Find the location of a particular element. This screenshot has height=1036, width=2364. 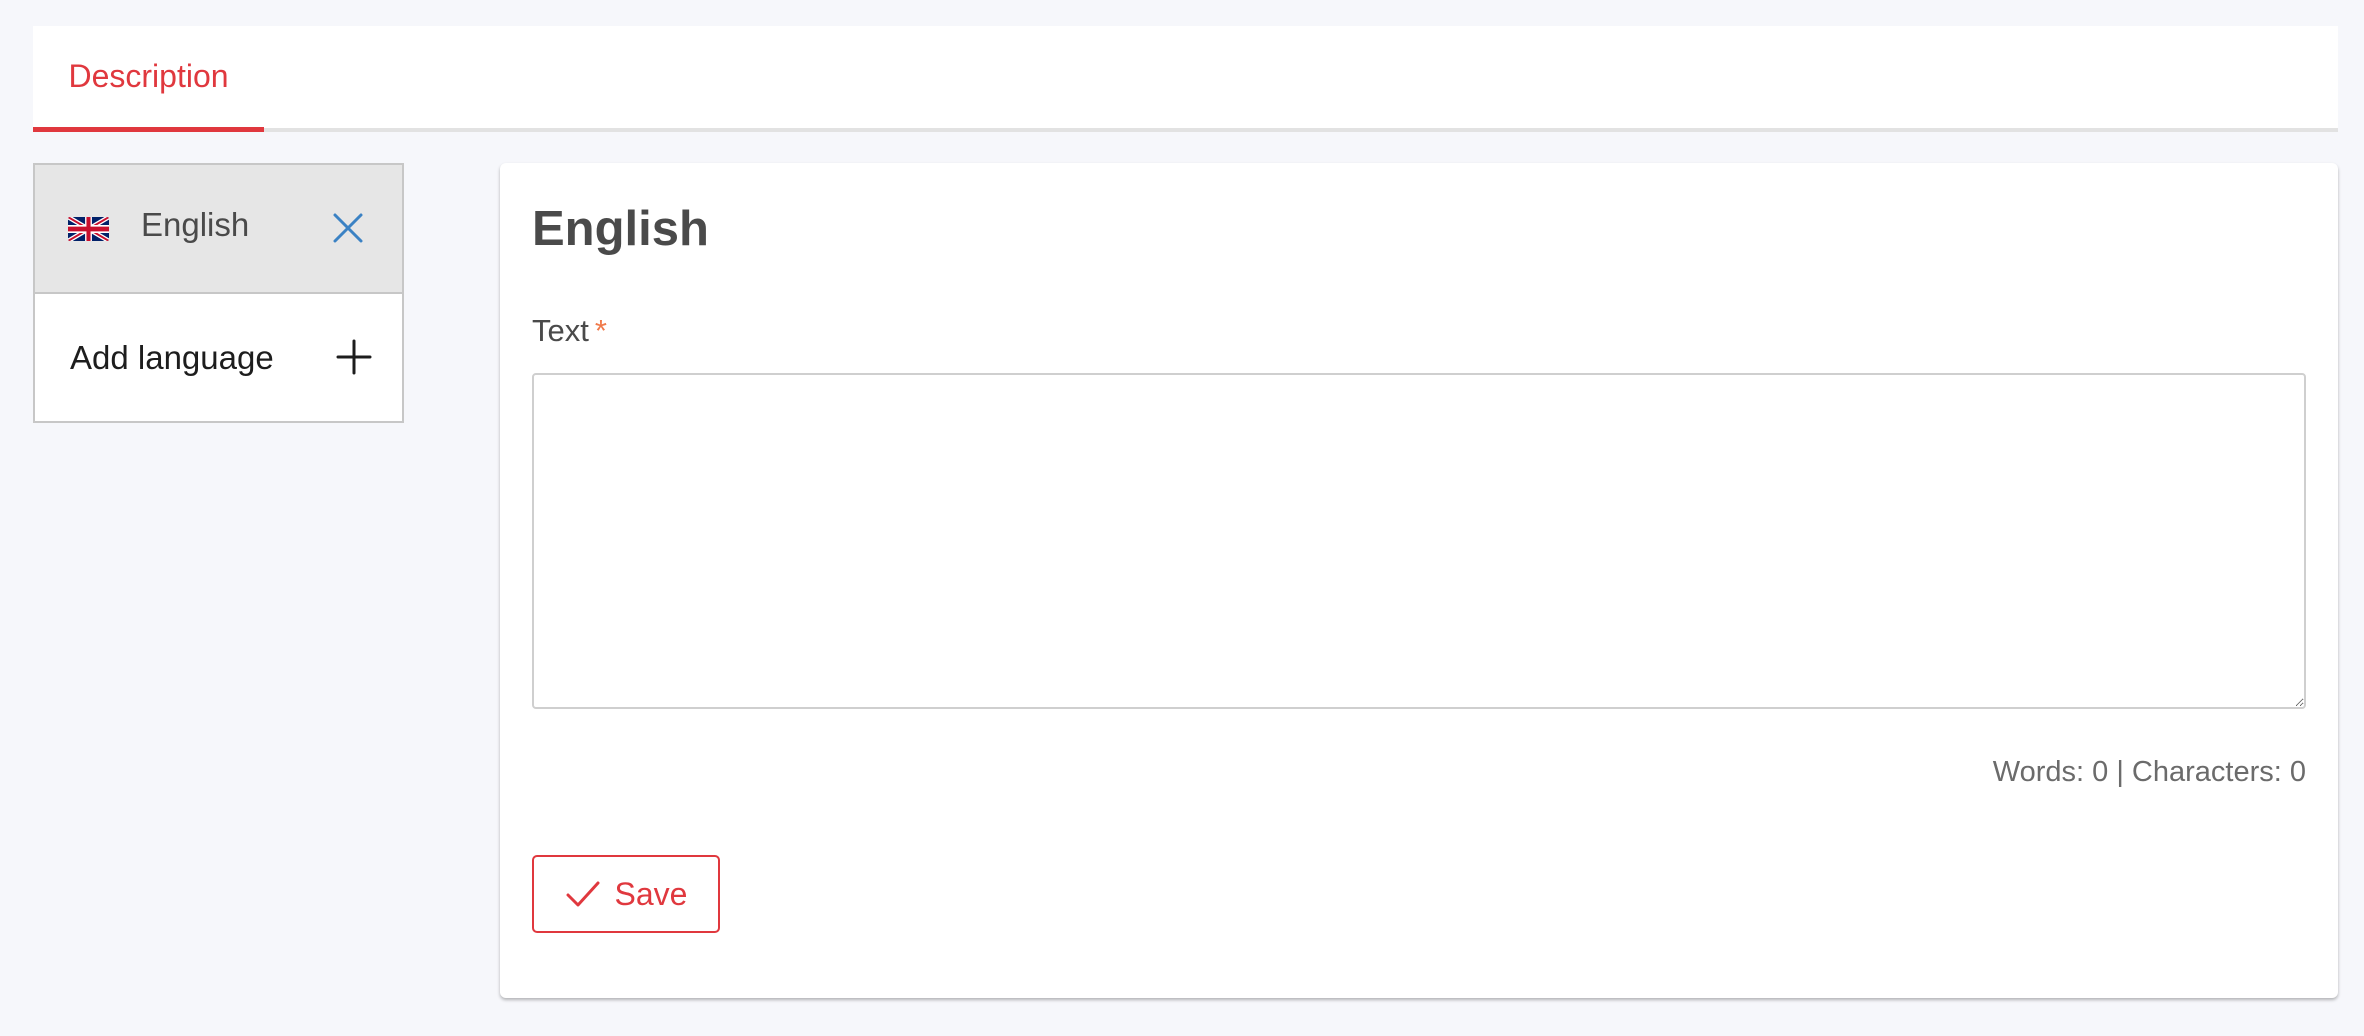

add-language-button: Add language is located at coordinates (218, 357).